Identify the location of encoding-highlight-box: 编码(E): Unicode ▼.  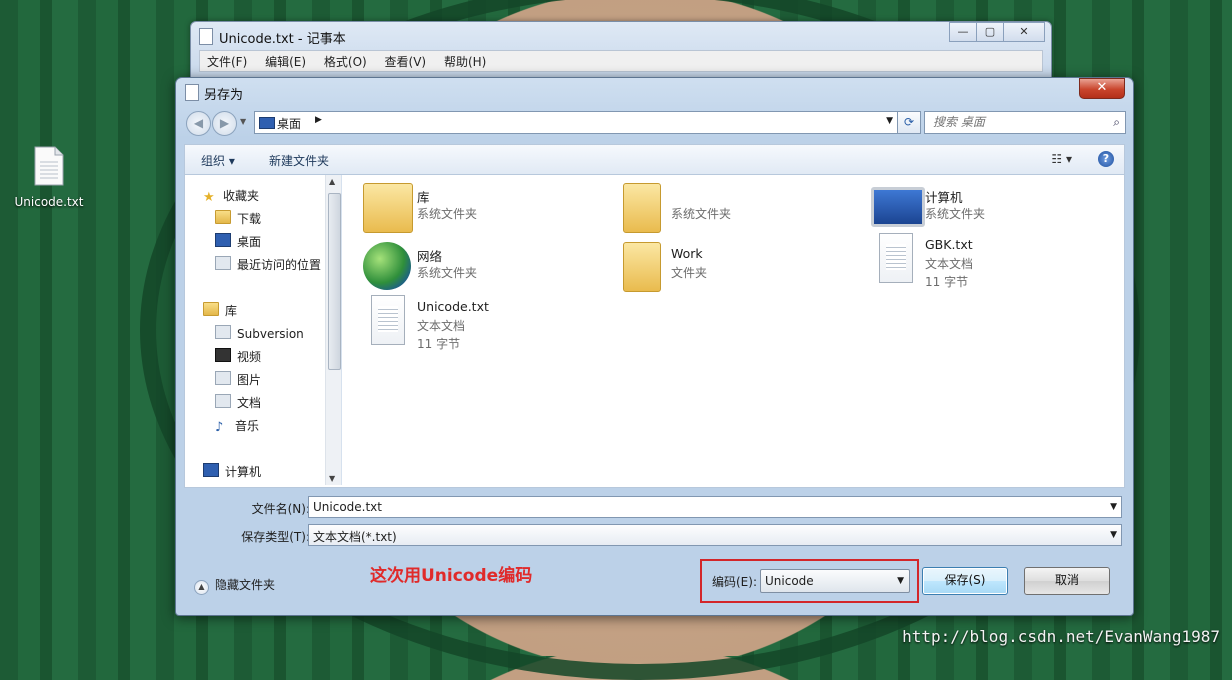
(809, 581).